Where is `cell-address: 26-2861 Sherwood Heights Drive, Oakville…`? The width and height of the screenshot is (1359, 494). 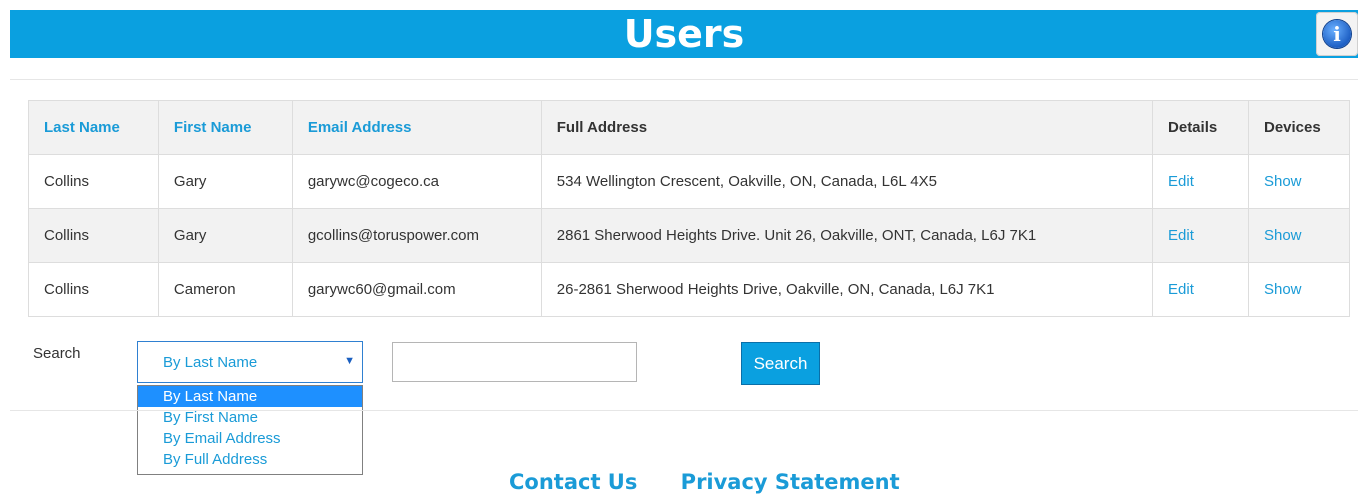 cell-address: 26-2861 Sherwood Heights Drive, Oakville… is located at coordinates (847, 289).